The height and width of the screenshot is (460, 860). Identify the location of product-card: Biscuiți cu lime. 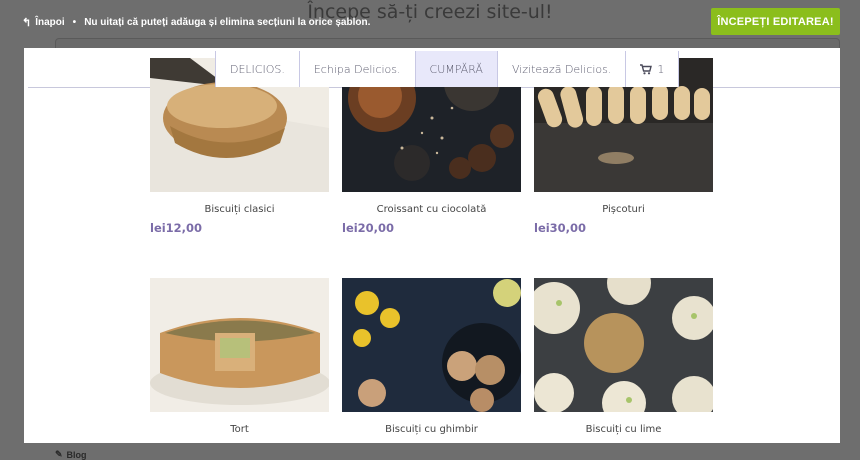
(623, 356).